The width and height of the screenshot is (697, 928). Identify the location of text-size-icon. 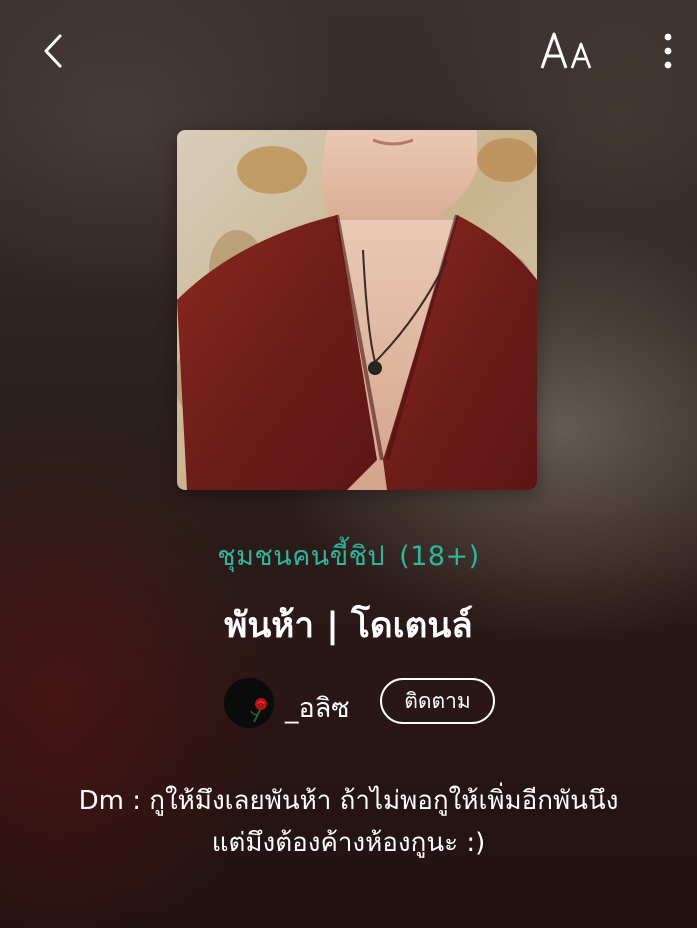
(566, 50).